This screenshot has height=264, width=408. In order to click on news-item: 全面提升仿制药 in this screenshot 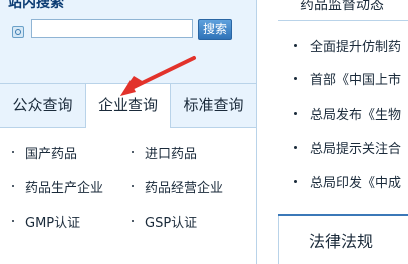, I will do `click(355, 45)`.